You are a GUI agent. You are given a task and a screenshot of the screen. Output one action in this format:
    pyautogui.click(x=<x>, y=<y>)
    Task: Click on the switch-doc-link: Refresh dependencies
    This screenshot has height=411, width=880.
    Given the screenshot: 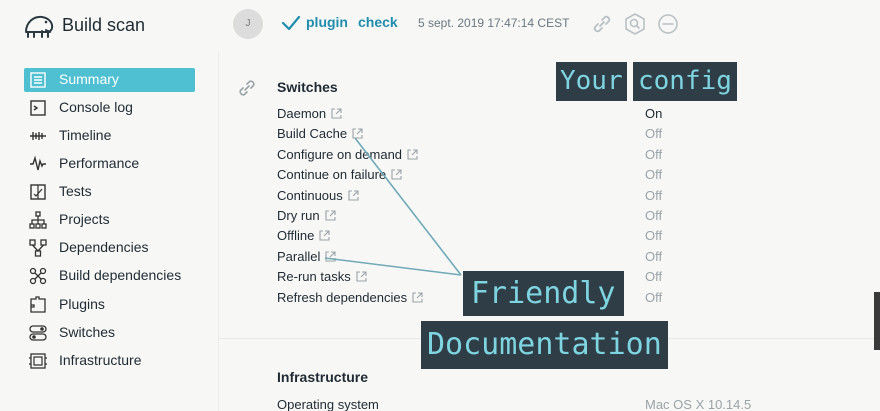 What is the action you would take?
    pyautogui.click(x=350, y=297)
    